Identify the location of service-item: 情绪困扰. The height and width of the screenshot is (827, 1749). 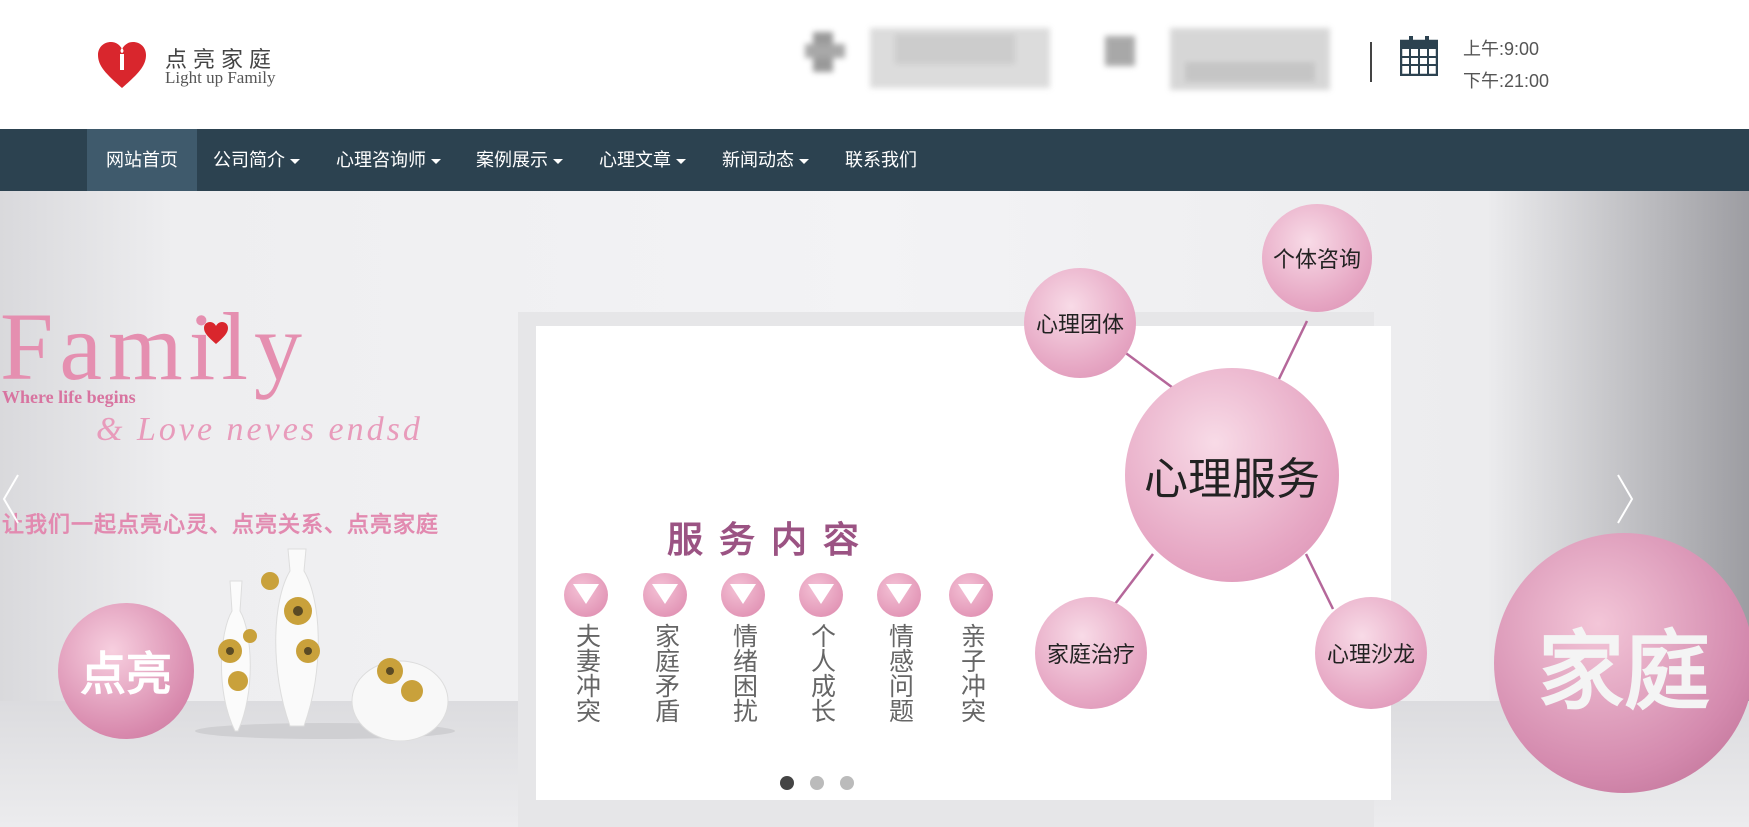
(743, 648).